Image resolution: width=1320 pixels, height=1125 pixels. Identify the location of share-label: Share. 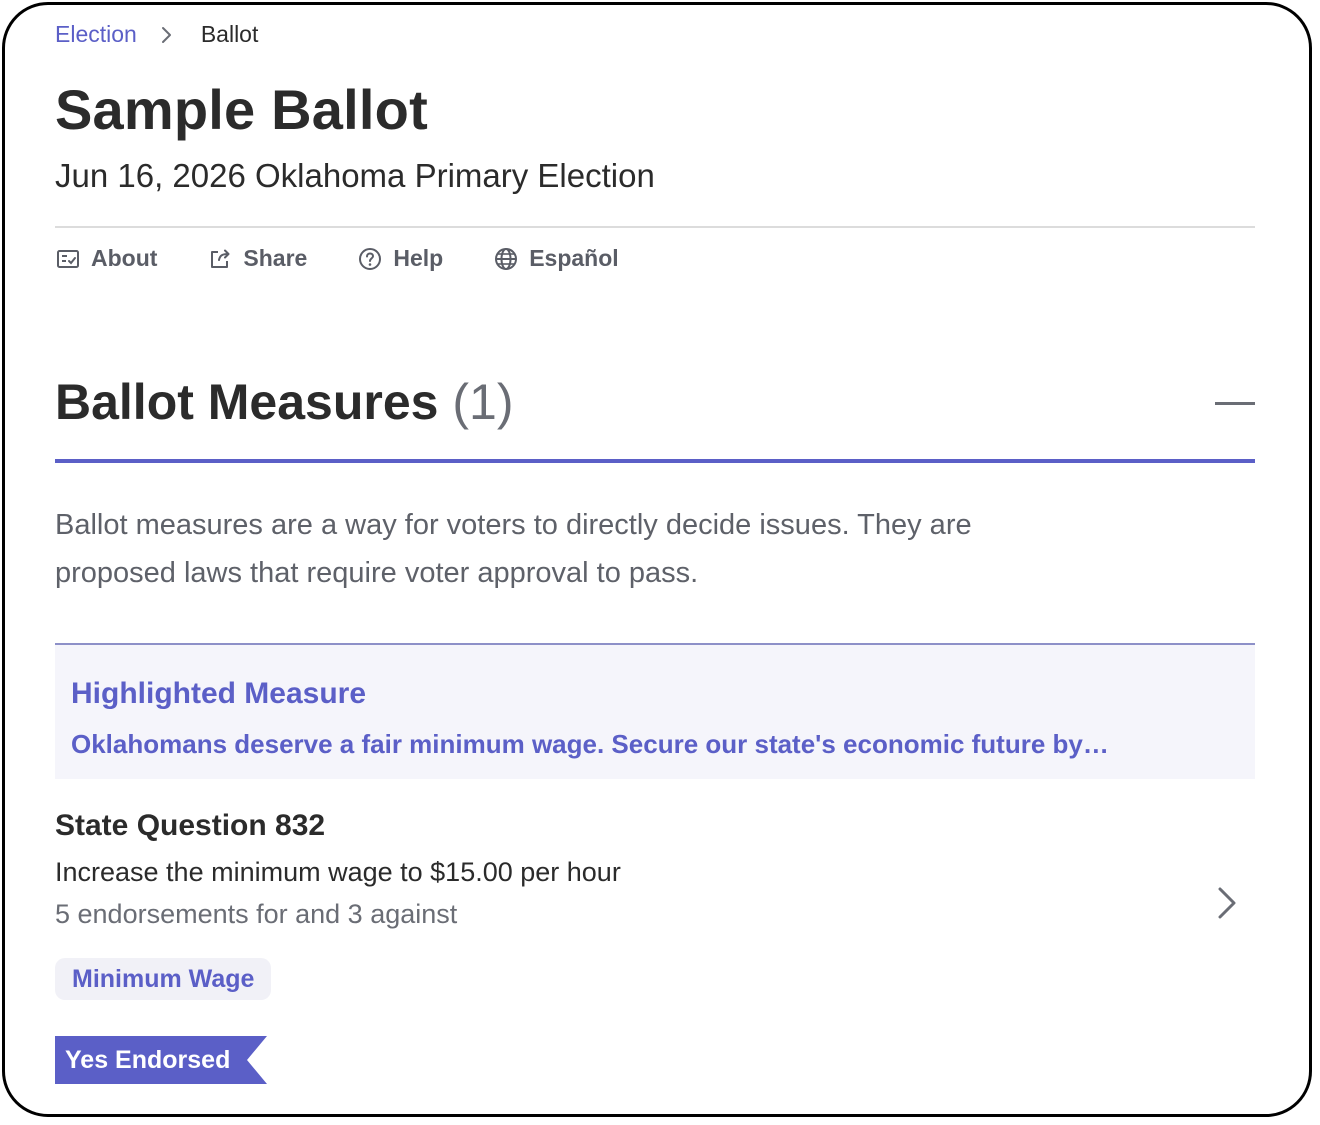
(275, 258).